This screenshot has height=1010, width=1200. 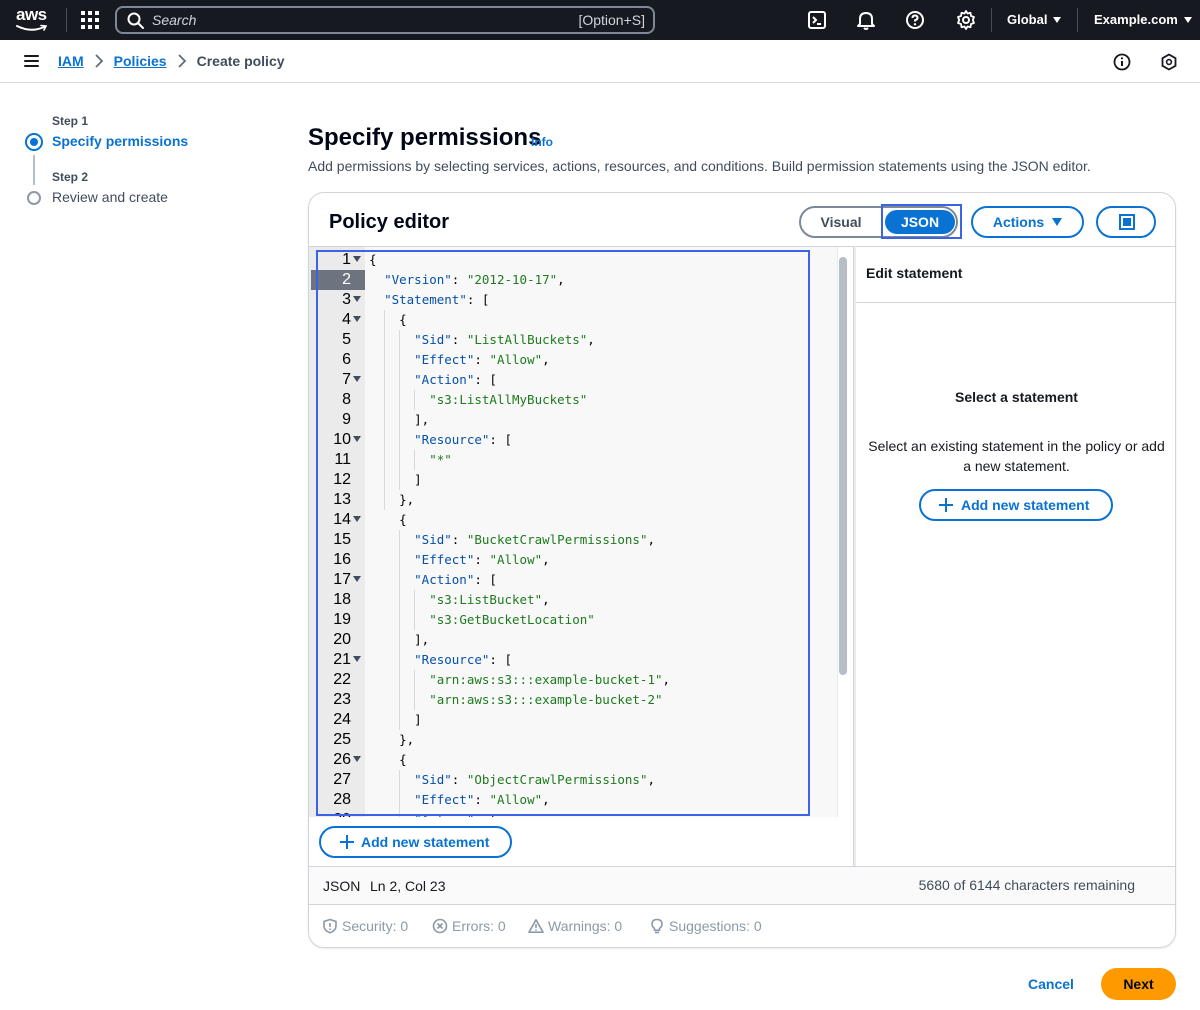 I want to click on fullscreen-icon, so click(x=1127, y=222).